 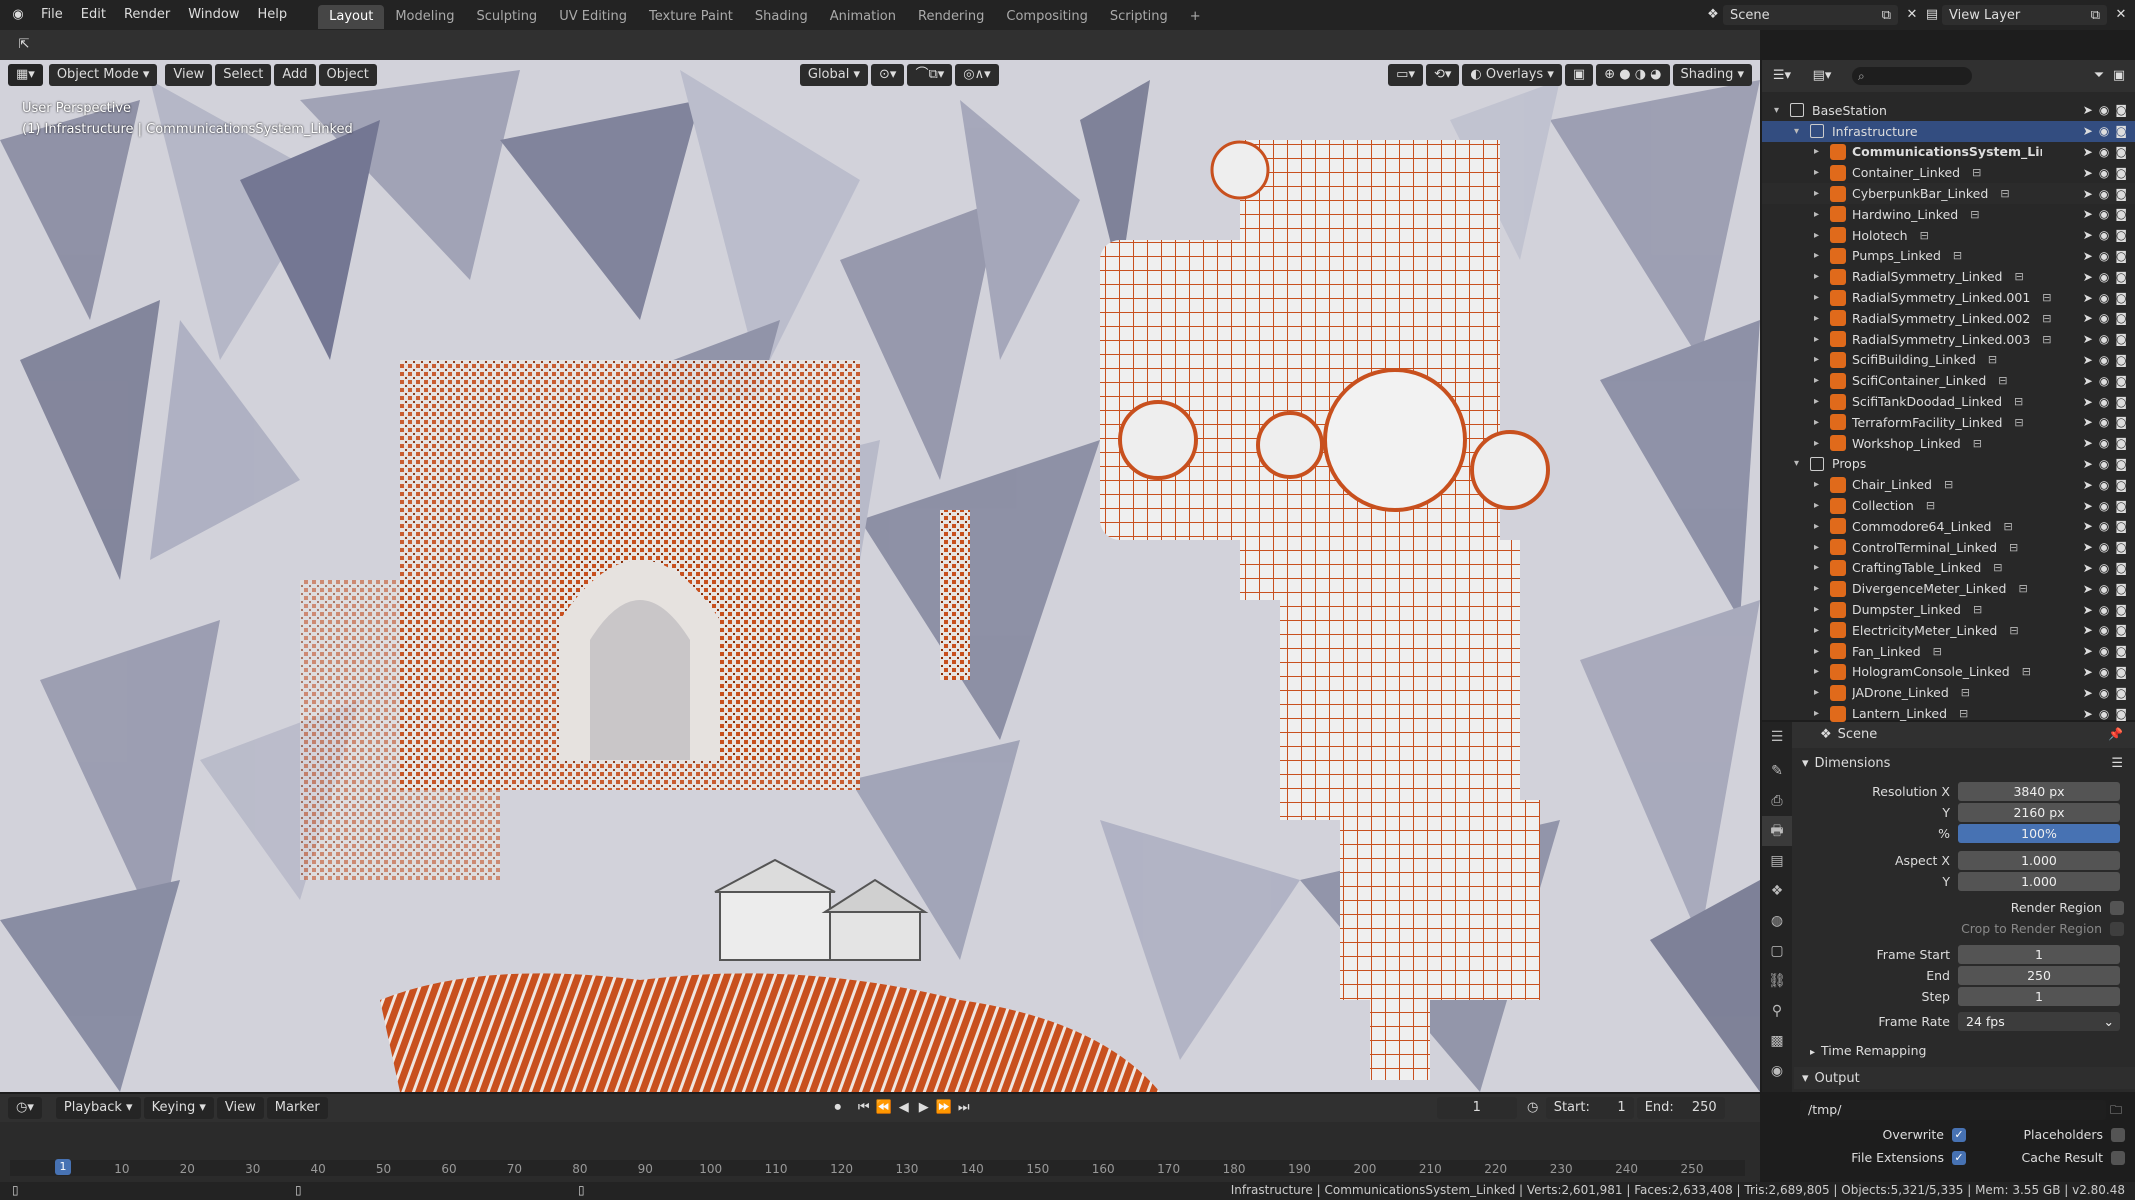 What do you see at coordinates (243, 75) in the screenshot?
I see `select-menu: Select` at bounding box center [243, 75].